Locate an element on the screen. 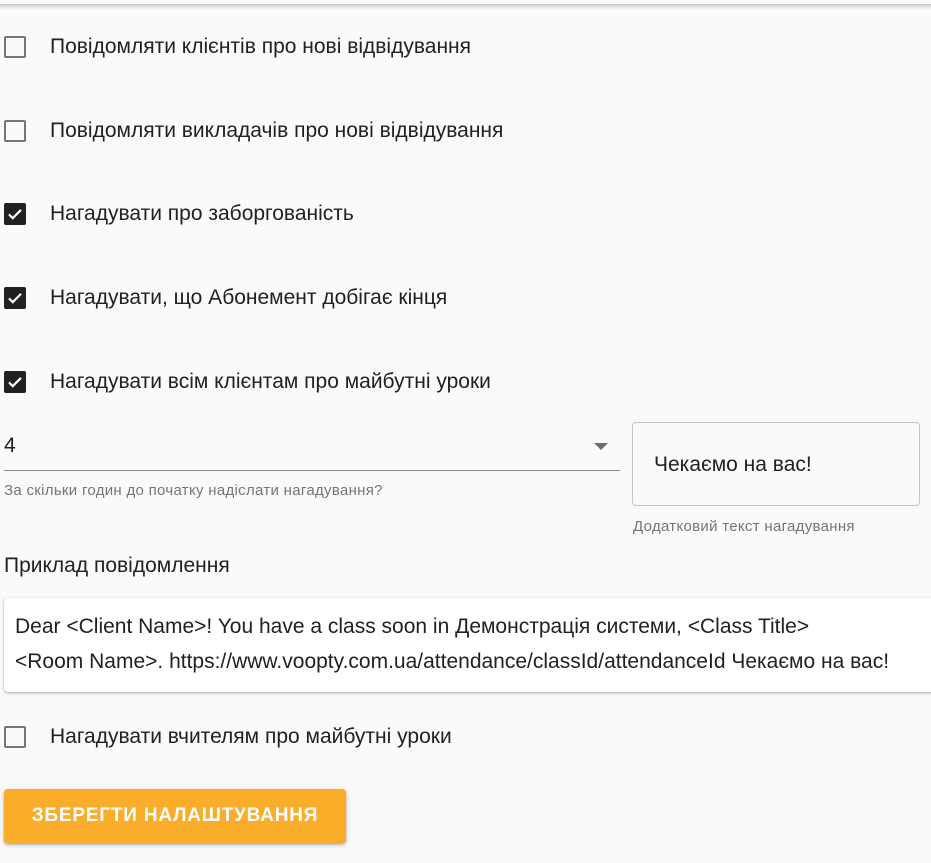 This screenshot has height=863, width=931. notify-clients-new-visits-checkbox is located at coordinates (15, 47).